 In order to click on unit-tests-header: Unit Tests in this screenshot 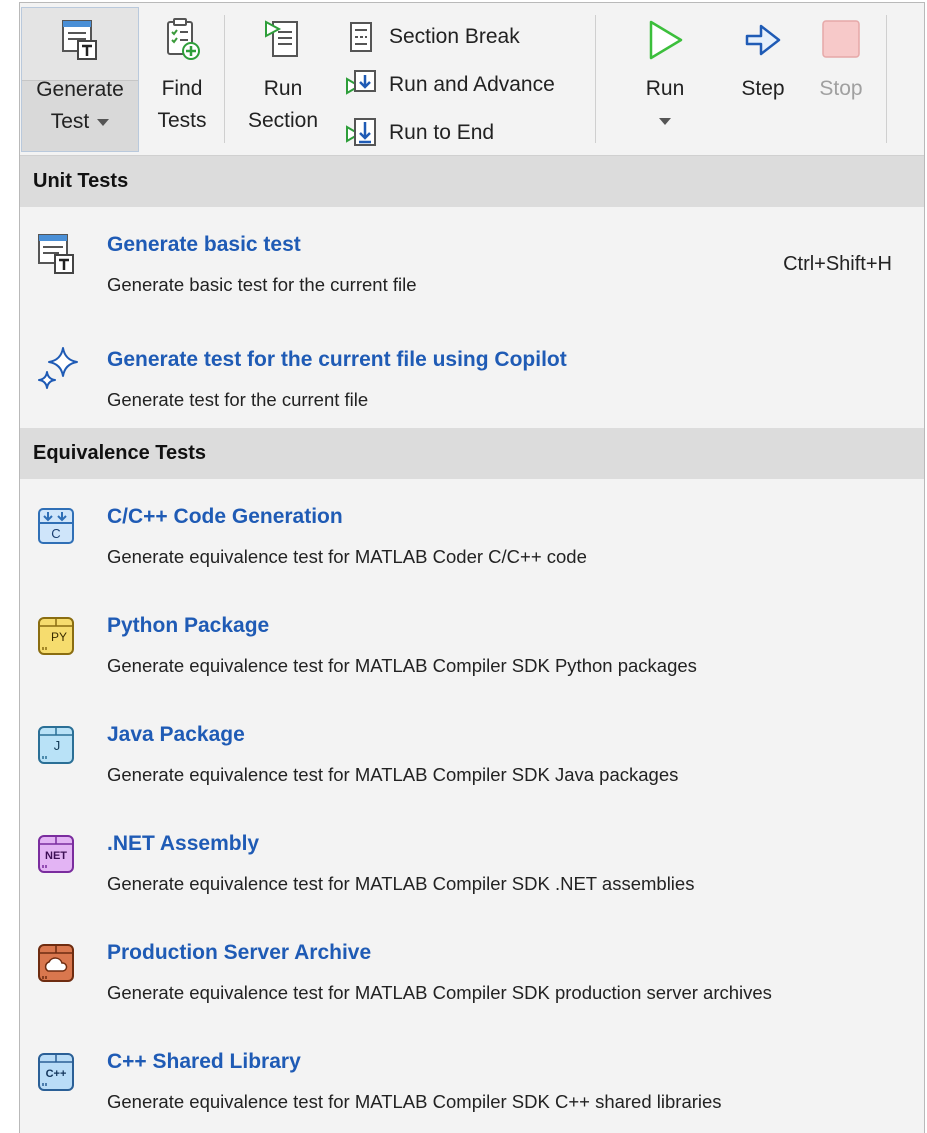, I will do `click(472, 181)`.